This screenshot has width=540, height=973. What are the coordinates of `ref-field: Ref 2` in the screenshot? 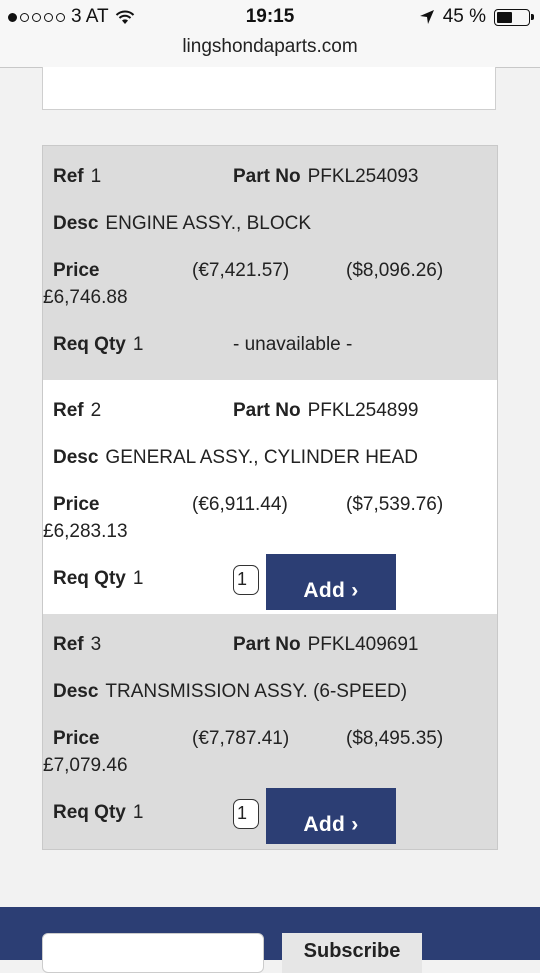 It's located at (77, 410).